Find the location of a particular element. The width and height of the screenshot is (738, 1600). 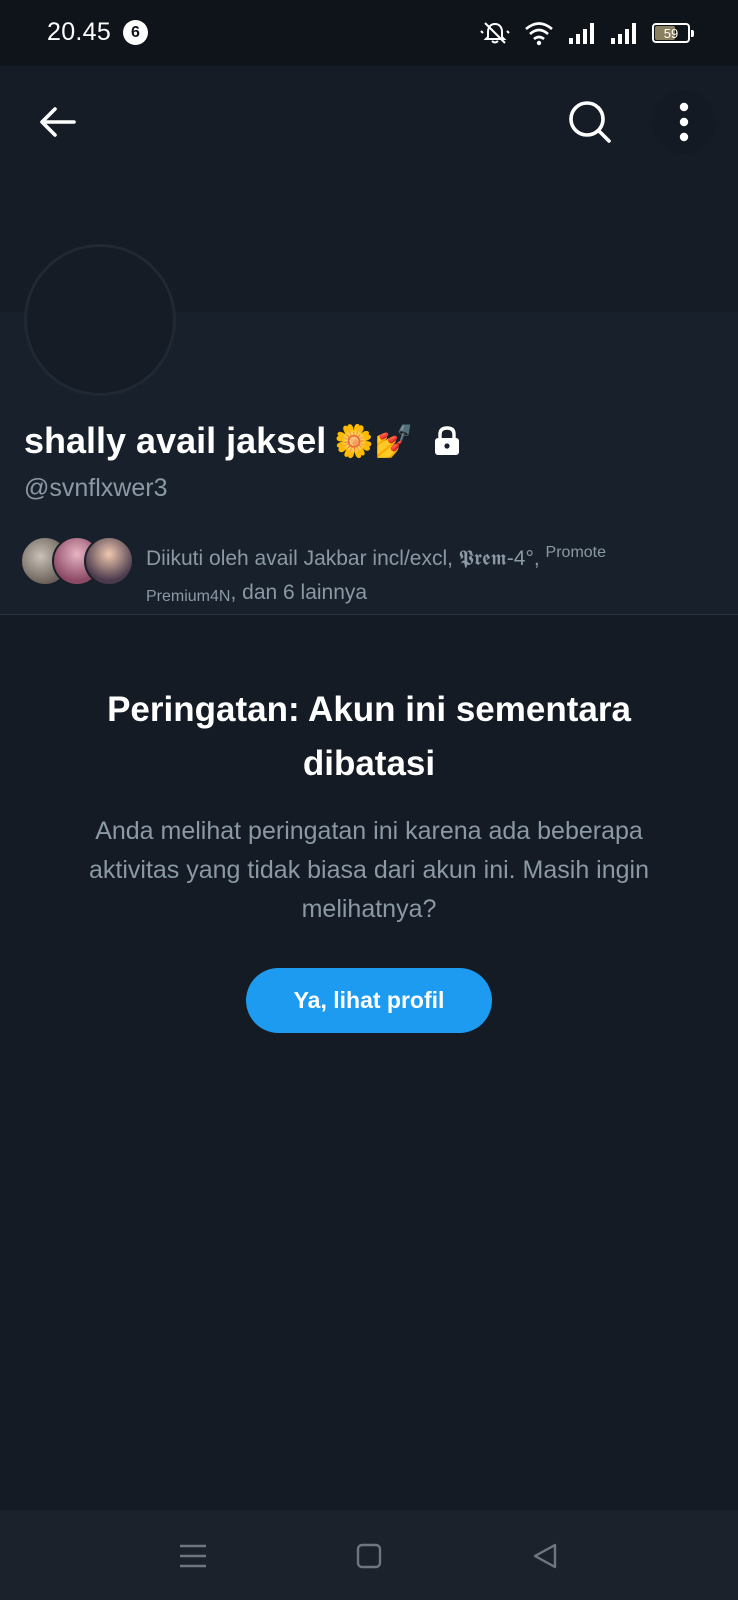

nav-home-button is located at coordinates (369, 1556).